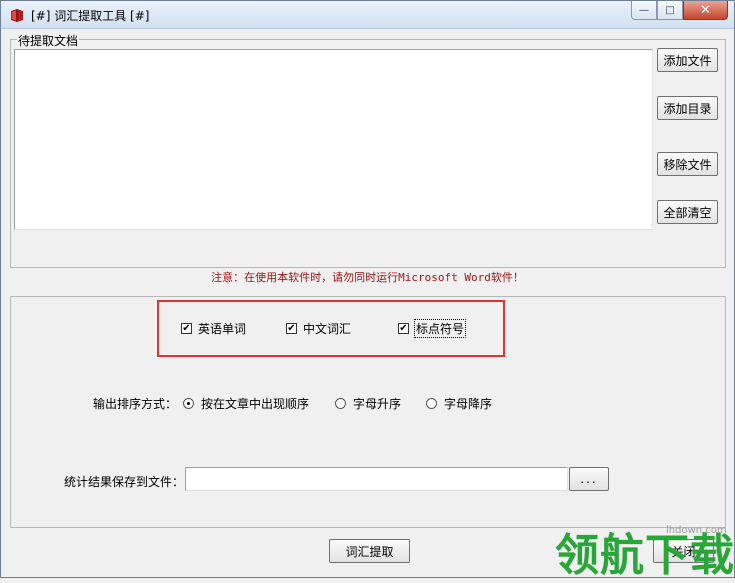  I want to click on minimize-button: —, so click(644, 10).